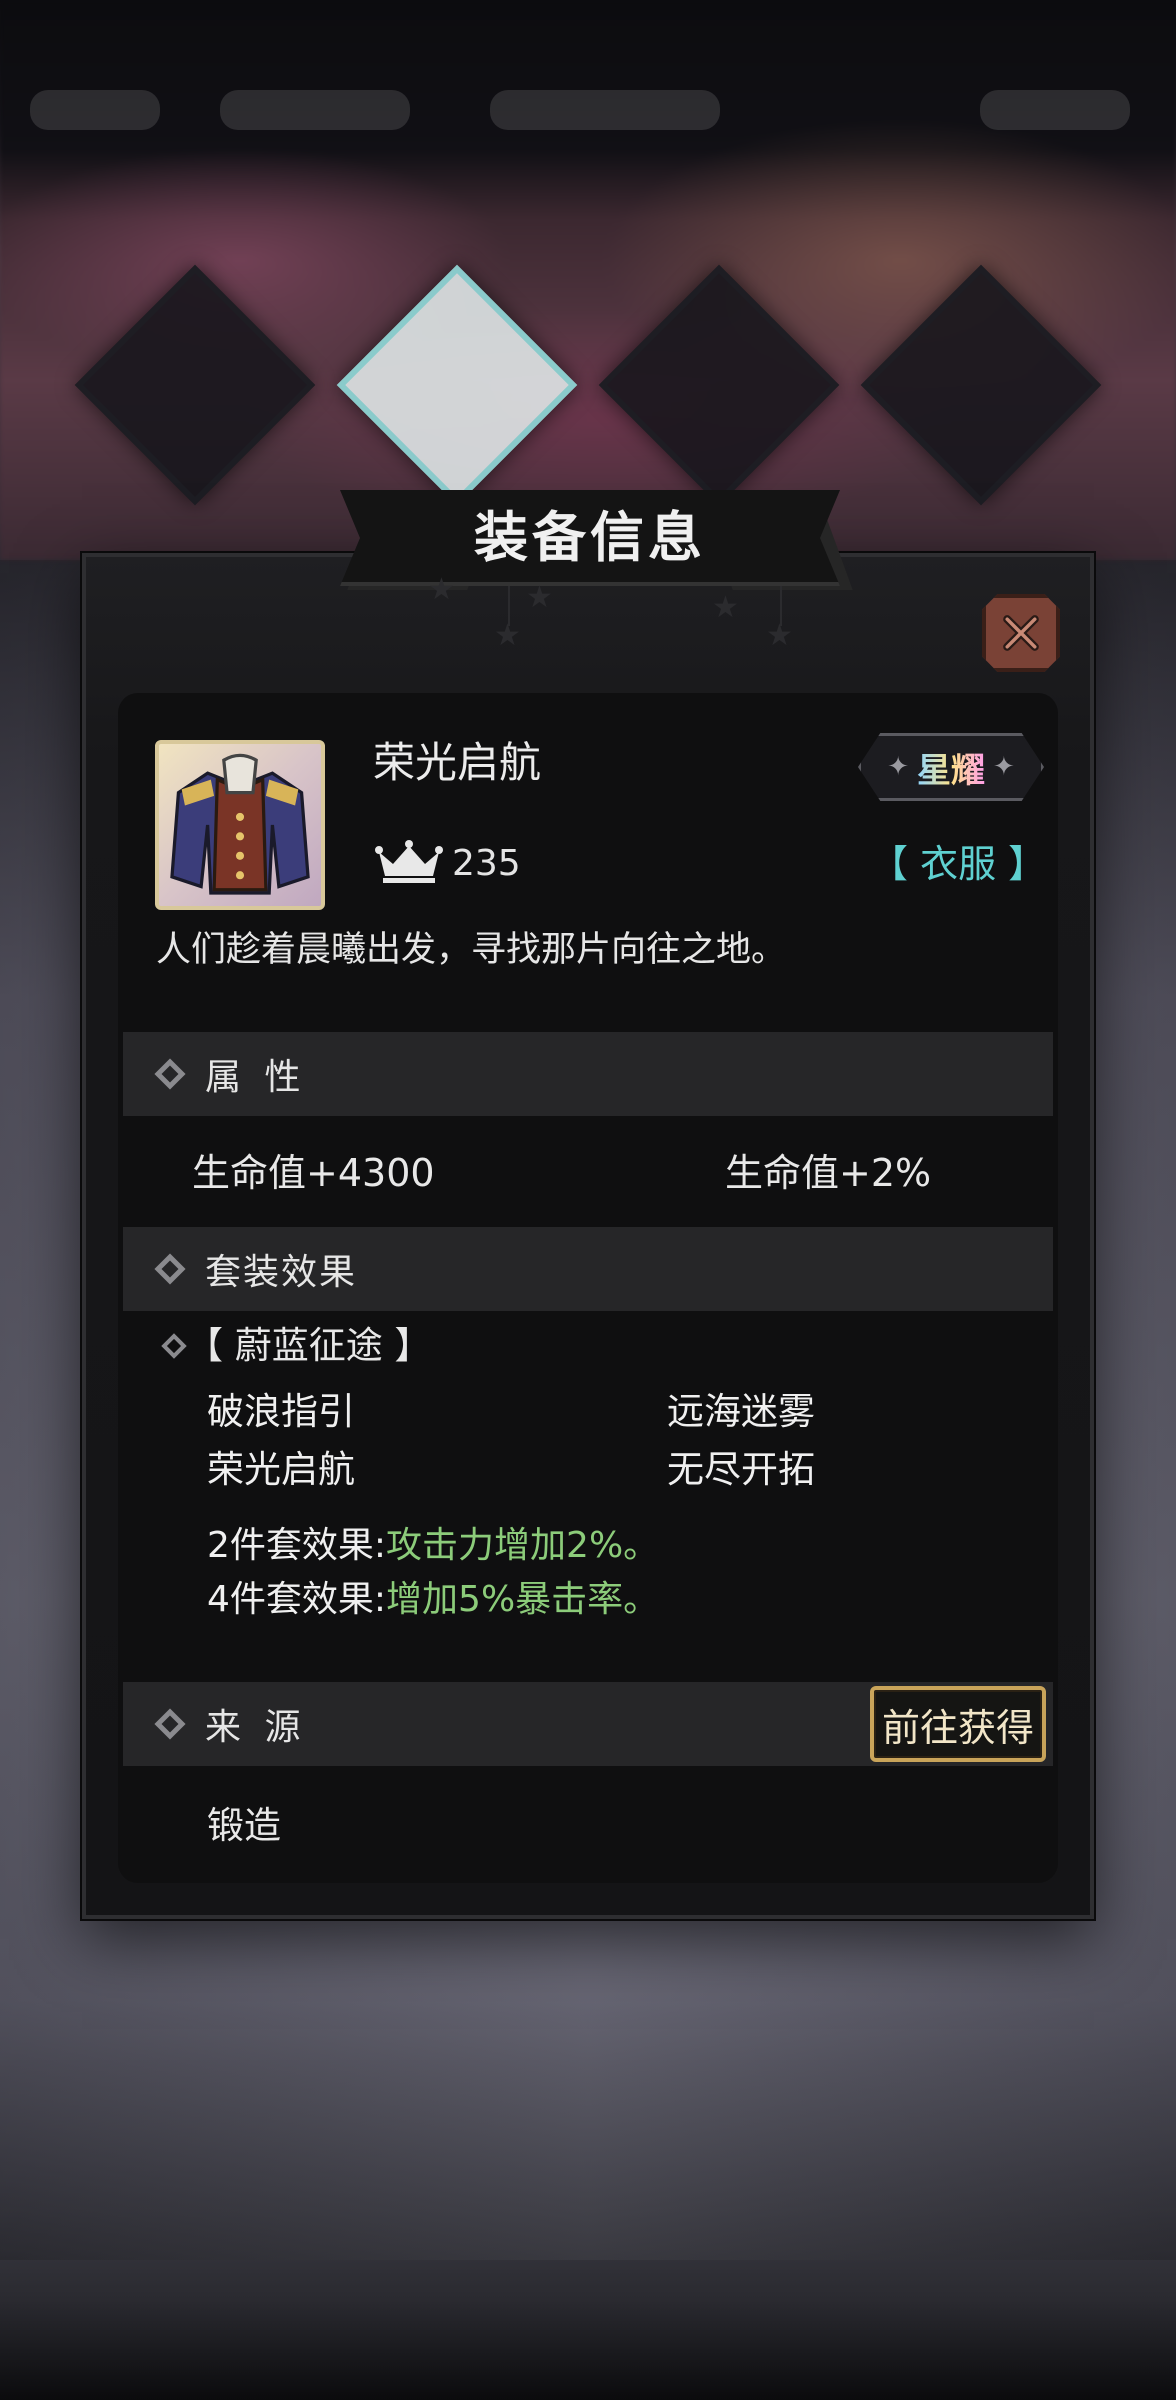  I want to click on attributes-header-label: 属 性, so click(256, 1077).